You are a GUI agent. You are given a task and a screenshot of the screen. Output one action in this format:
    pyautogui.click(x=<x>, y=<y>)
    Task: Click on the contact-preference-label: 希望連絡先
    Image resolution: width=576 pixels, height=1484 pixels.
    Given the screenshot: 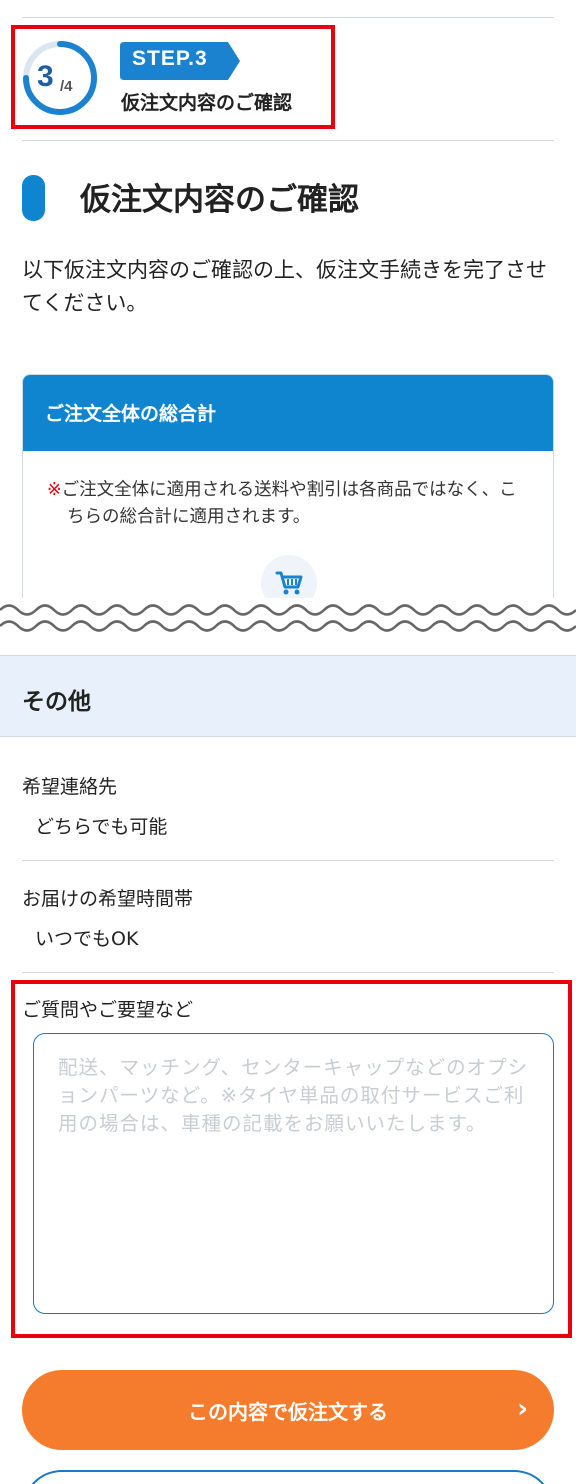 What is the action you would take?
    pyautogui.click(x=70, y=787)
    